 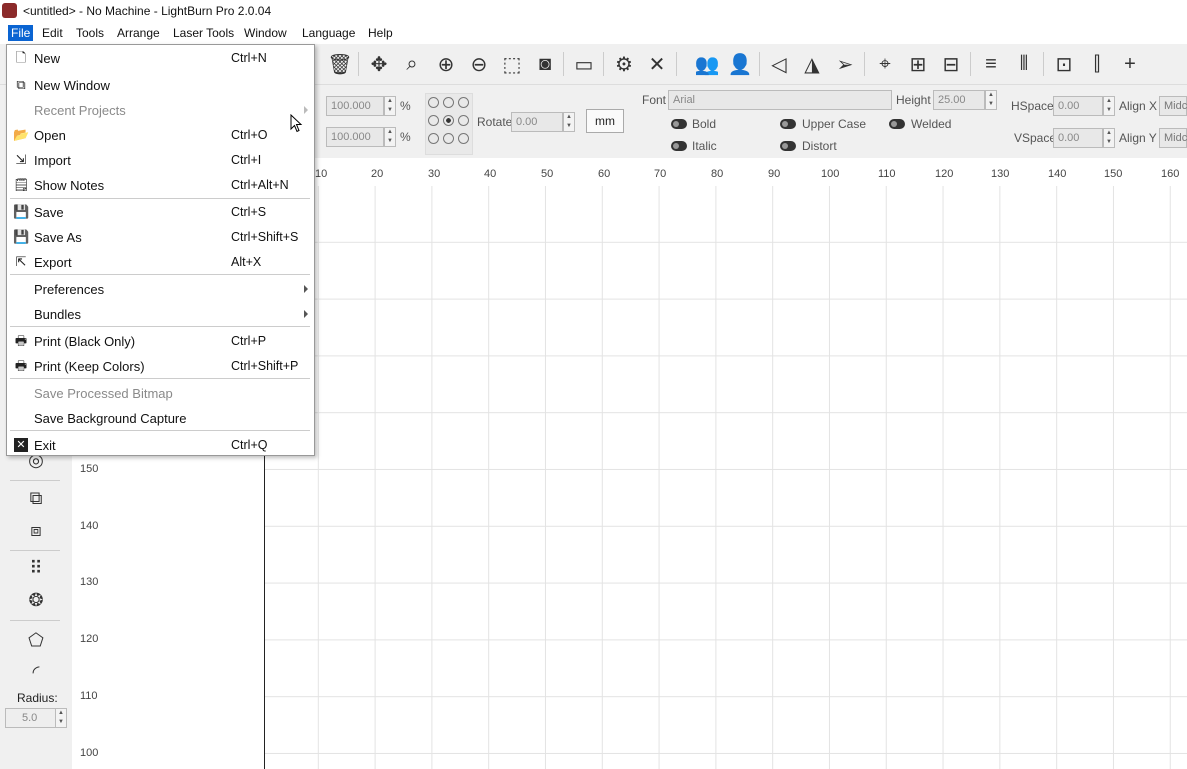 What do you see at coordinates (160, 262) in the screenshot?
I see `menu-item-export: ⇱ Export Alt+X` at bounding box center [160, 262].